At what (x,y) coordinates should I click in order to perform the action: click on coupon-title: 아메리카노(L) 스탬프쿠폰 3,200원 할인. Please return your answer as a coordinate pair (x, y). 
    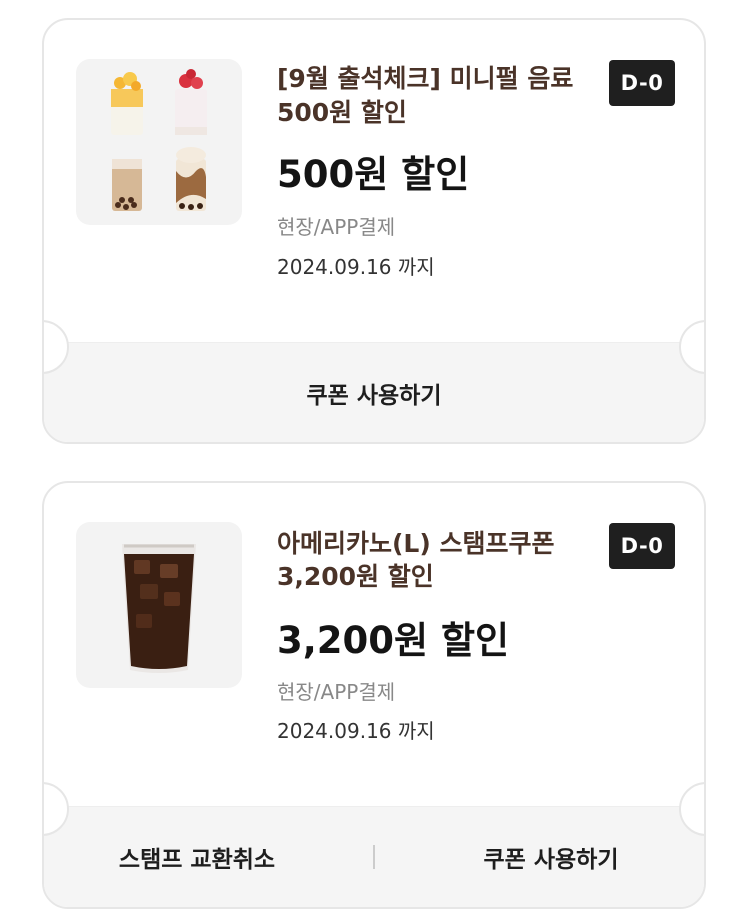
    Looking at the image, I should click on (416, 560).